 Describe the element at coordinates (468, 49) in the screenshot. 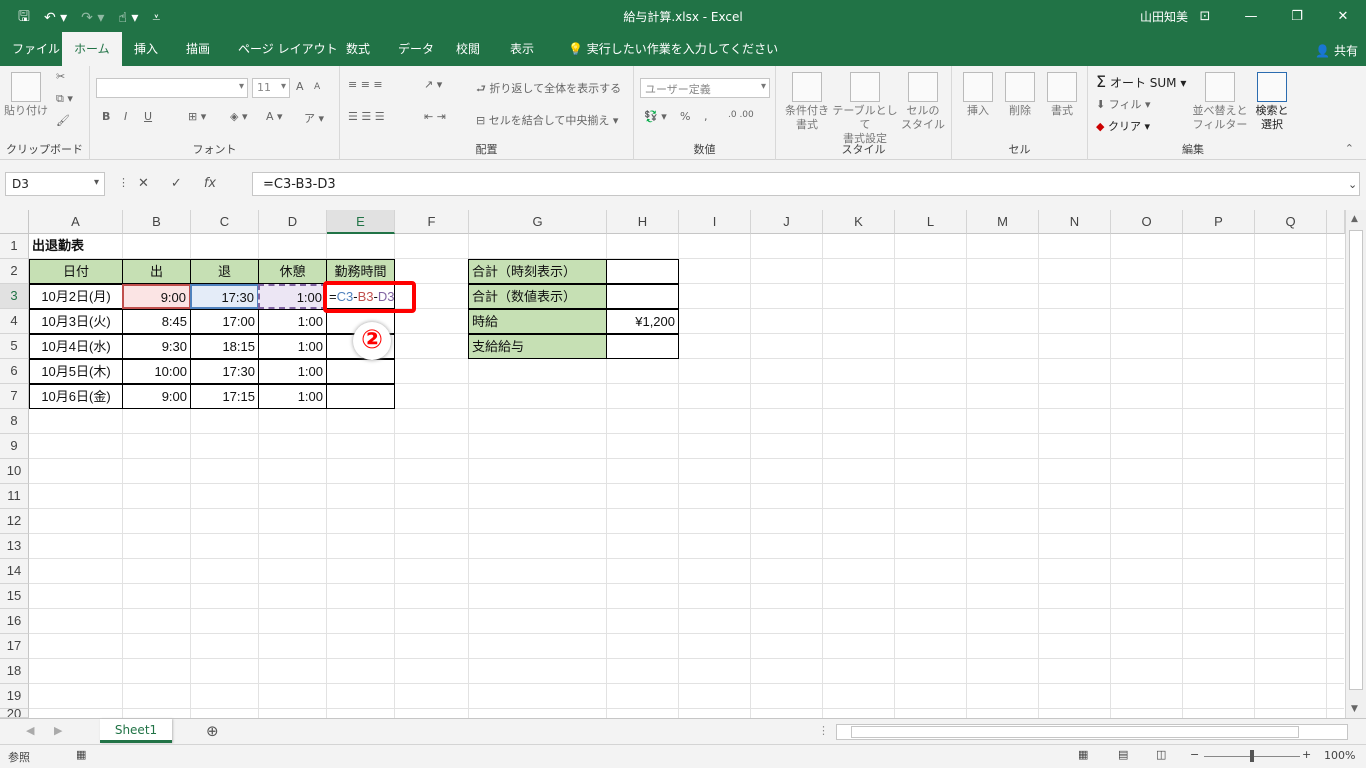

I see `tab-review: 校閲` at that location.